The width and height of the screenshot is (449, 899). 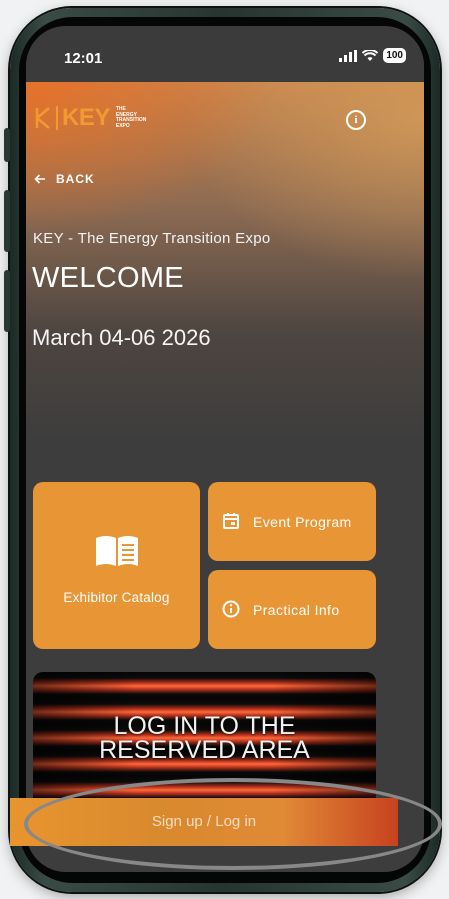 I want to click on back-button: BACK, so click(x=64, y=179).